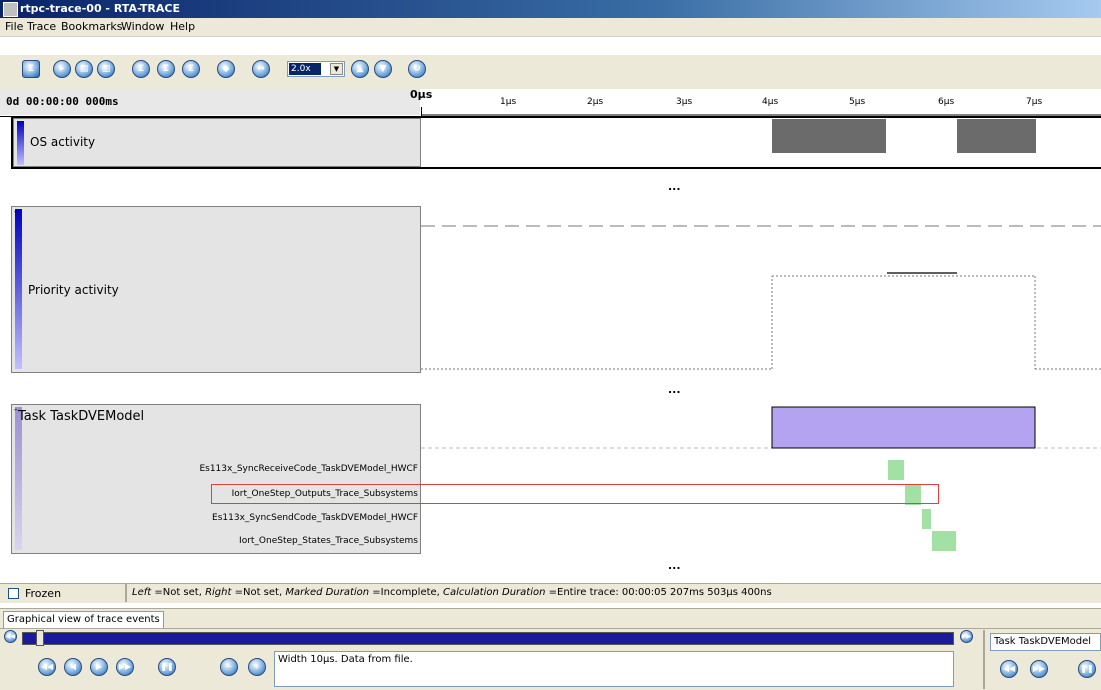 Image resolution: width=1101 pixels, height=690 pixels. What do you see at coordinates (761, 478) in the screenshot?
I see `task-plot` at bounding box center [761, 478].